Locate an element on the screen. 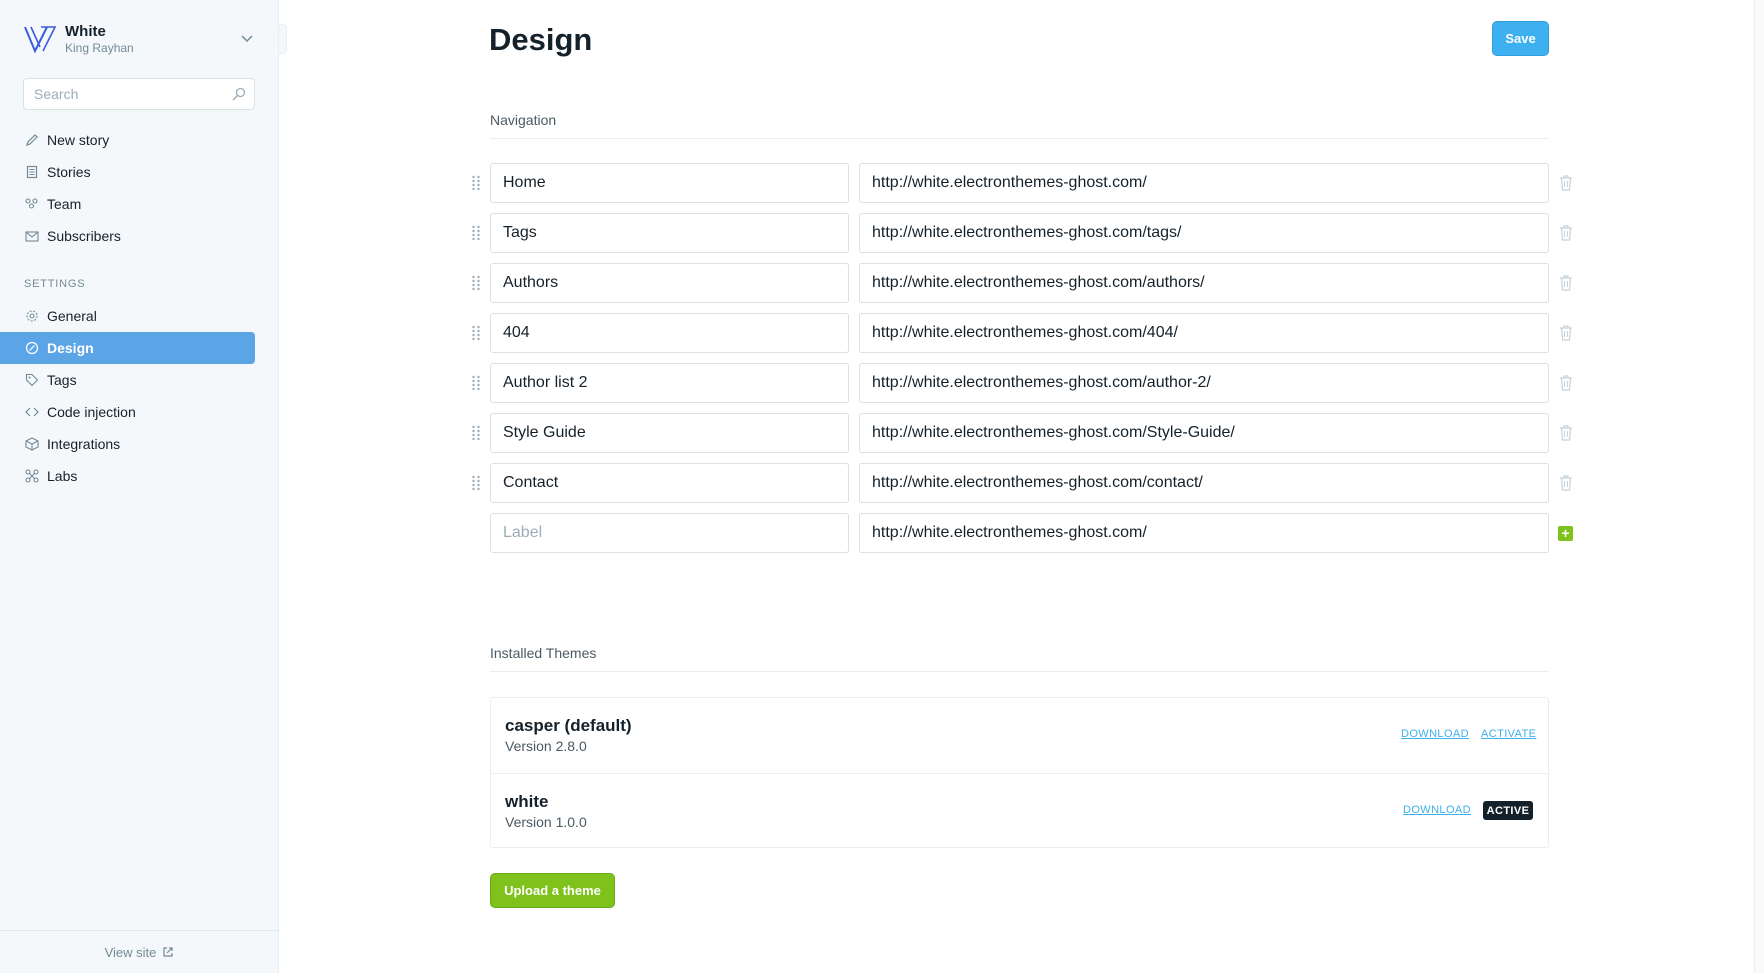 The height and width of the screenshot is (973, 1764). sidebar-item-label: Stories is located at coordinates (69, 172).